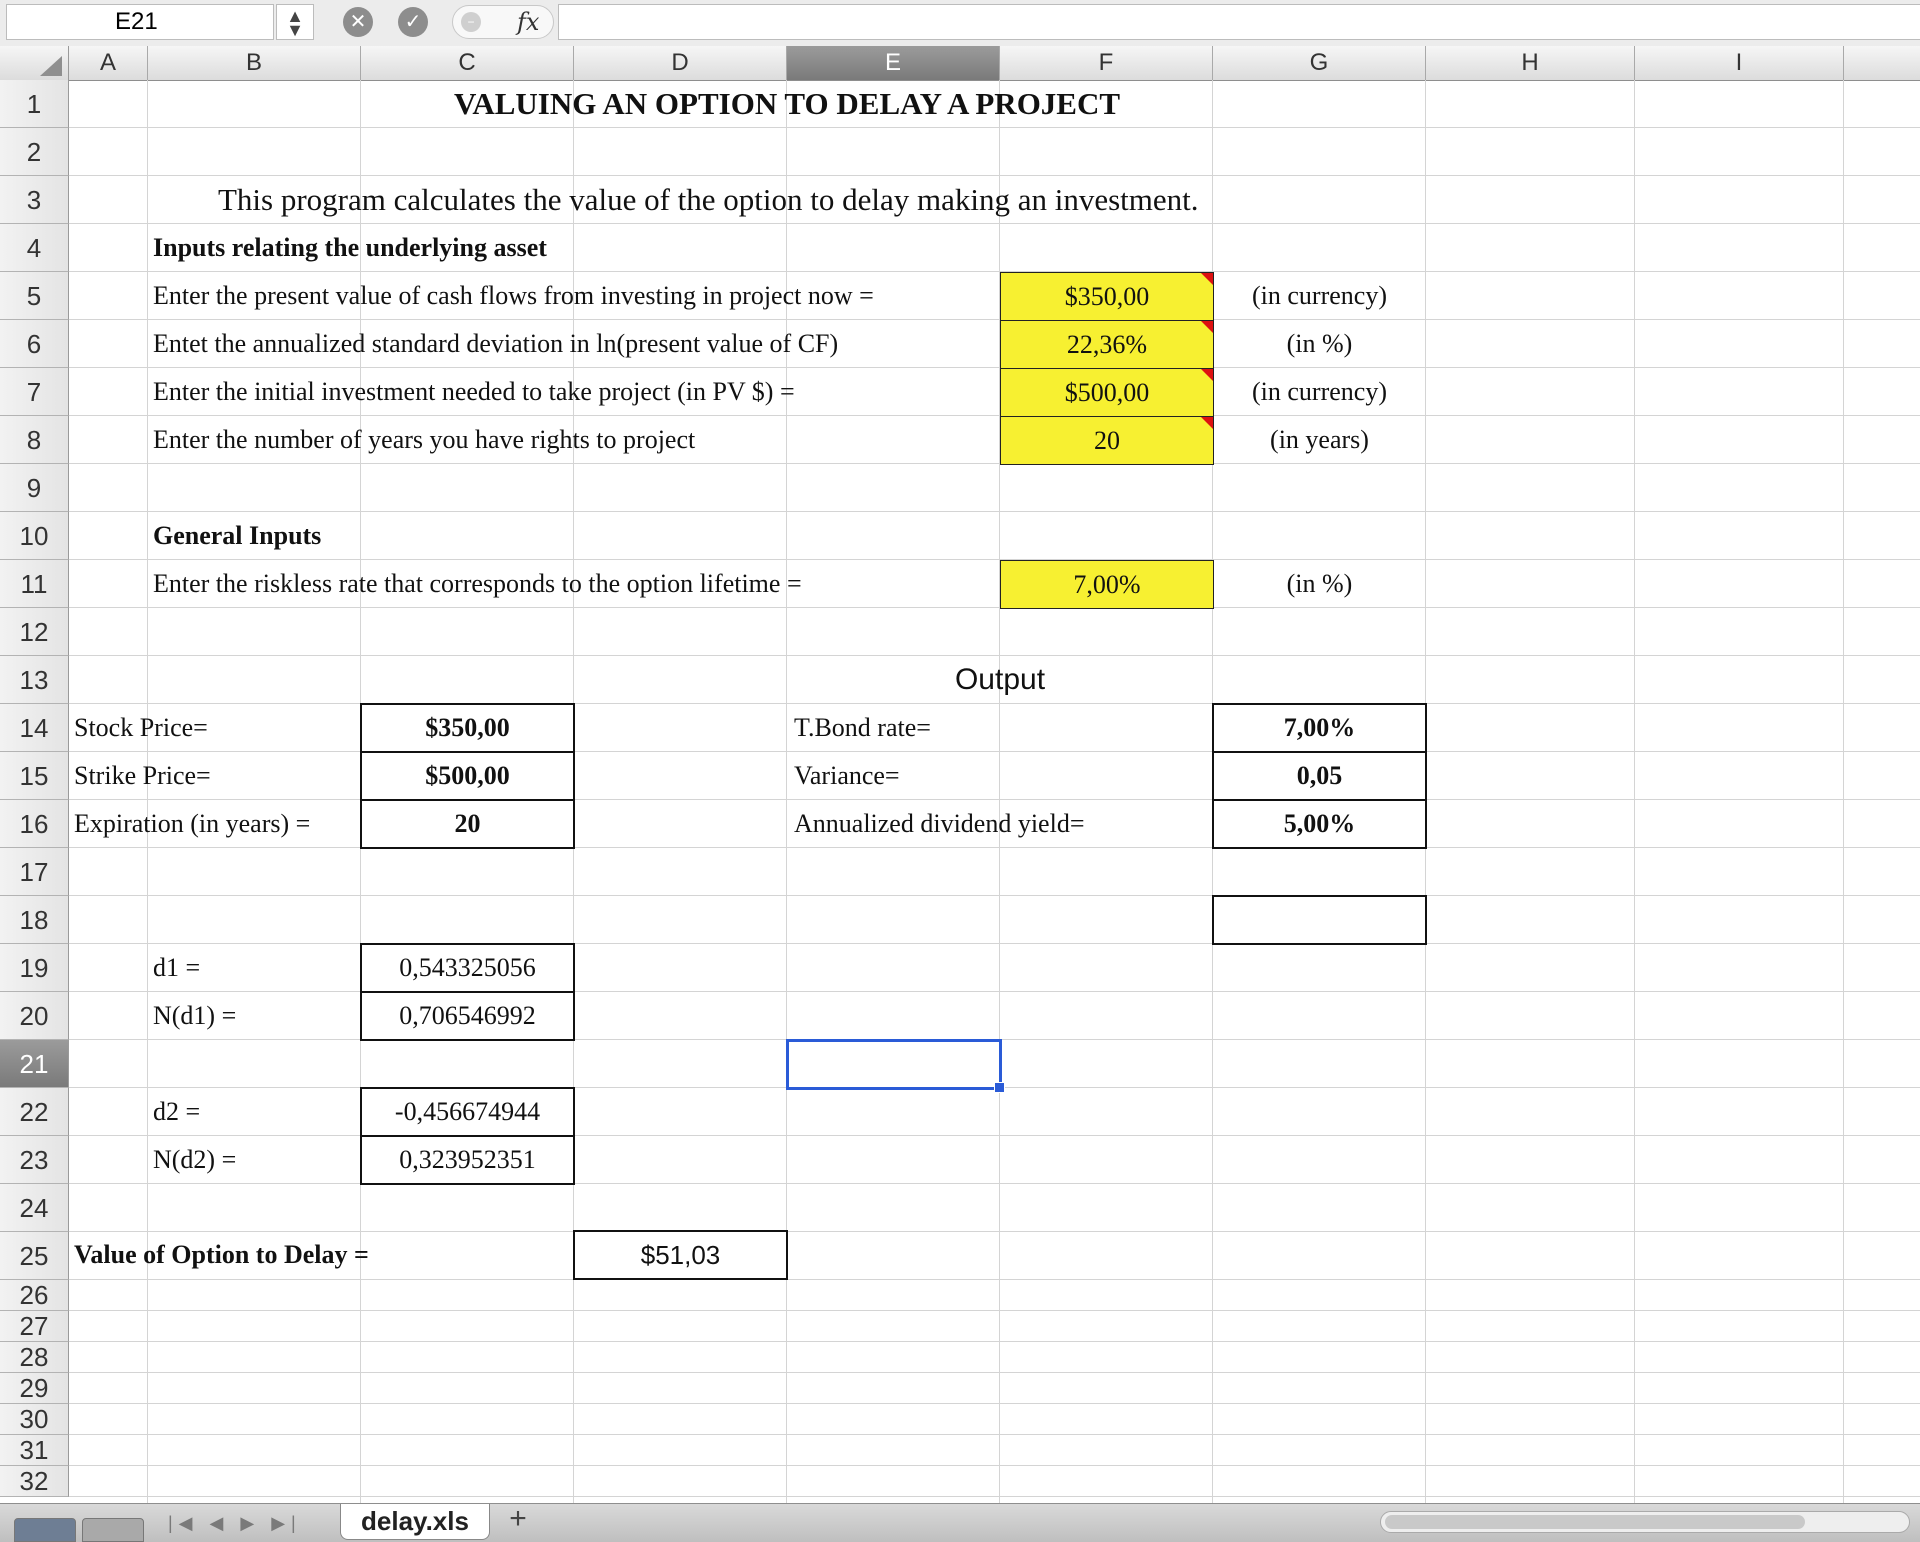 This screenshot has height=1542, width=1920. What do you see at coordinates (34, 344) in the screenshot?
I see `row-header-6: 6` at bounding box center [34, 344].